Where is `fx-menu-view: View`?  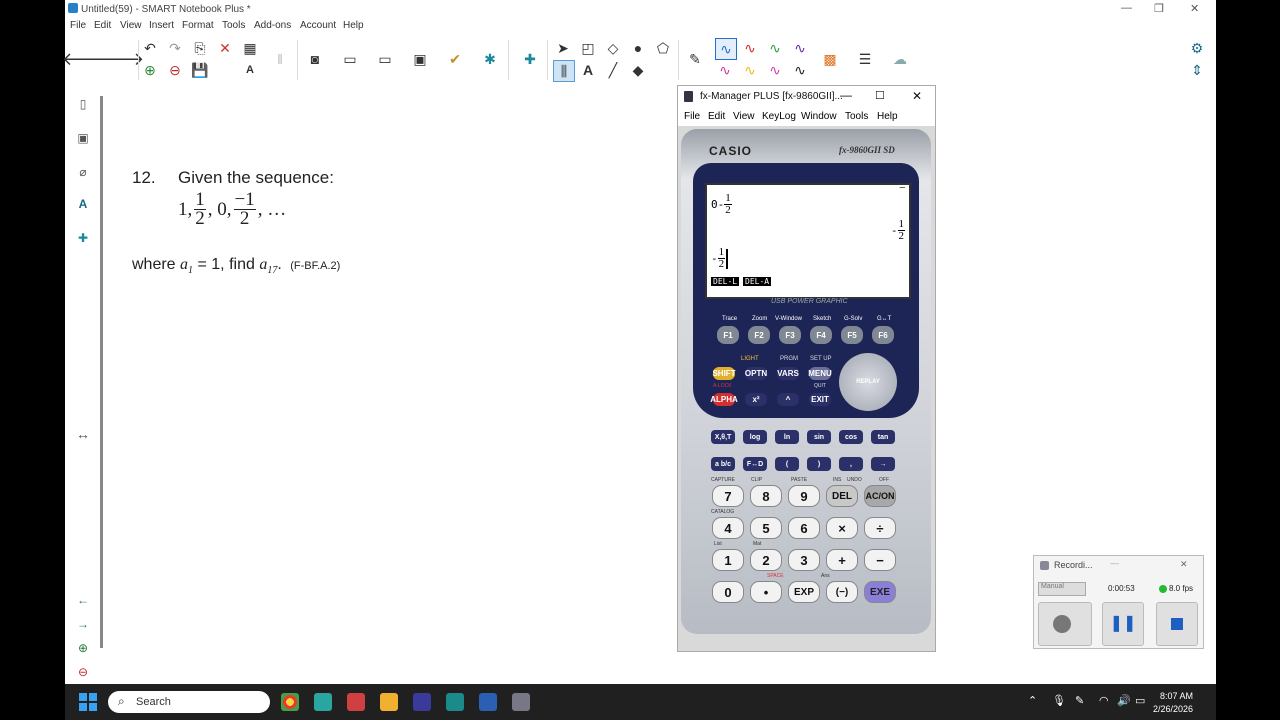
fx-menu-view: View is located at coordinates (744, 116).